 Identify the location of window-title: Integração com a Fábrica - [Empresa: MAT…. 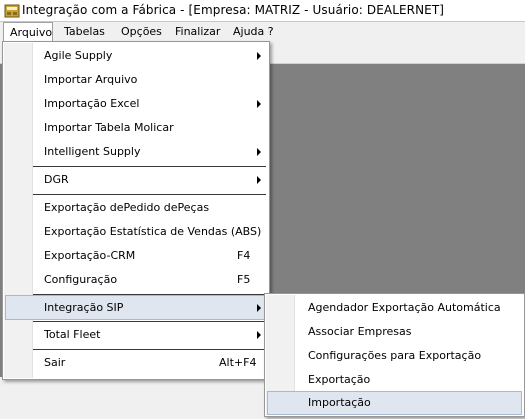
(233, 10).